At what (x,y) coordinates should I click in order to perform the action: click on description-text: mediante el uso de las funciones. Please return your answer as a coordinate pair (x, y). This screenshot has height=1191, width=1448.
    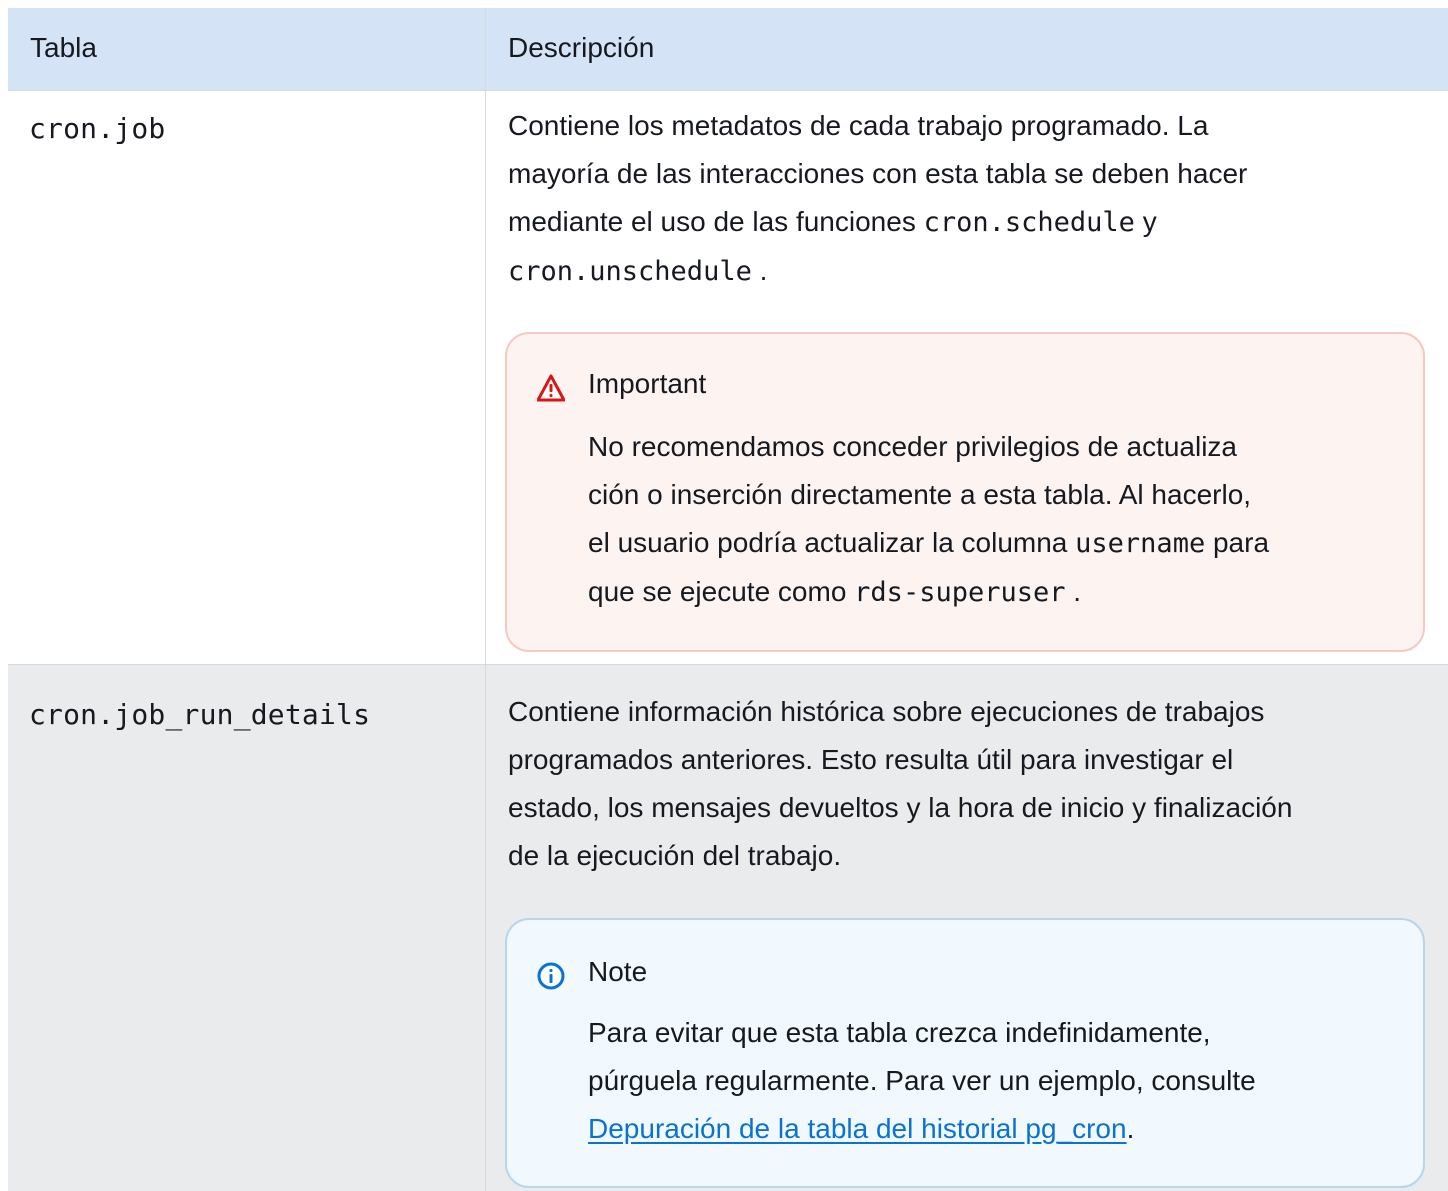
    Looking at the image, I should click on (716, 221).